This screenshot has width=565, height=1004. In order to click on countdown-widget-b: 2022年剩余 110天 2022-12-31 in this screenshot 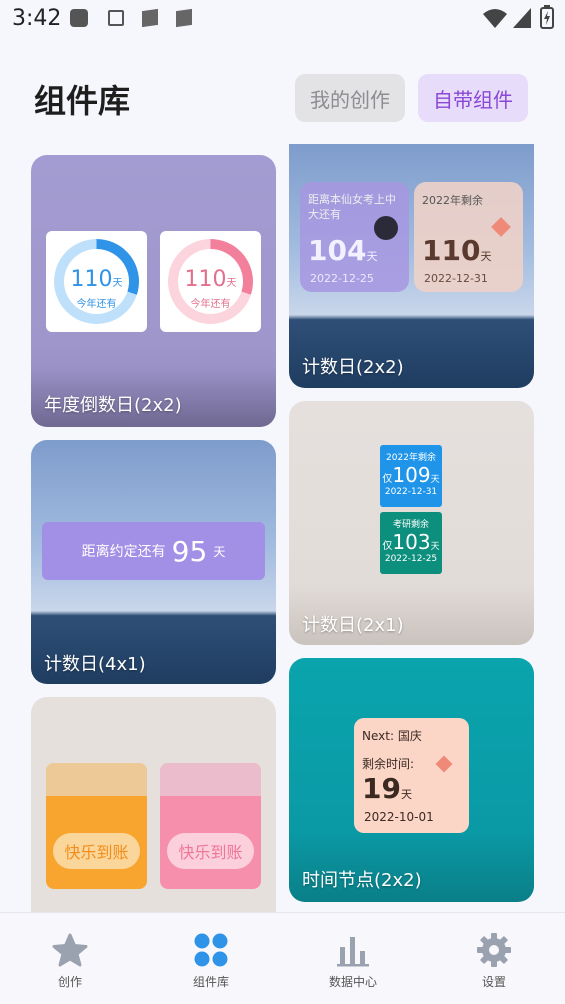, I will do `click(468, 237)`.